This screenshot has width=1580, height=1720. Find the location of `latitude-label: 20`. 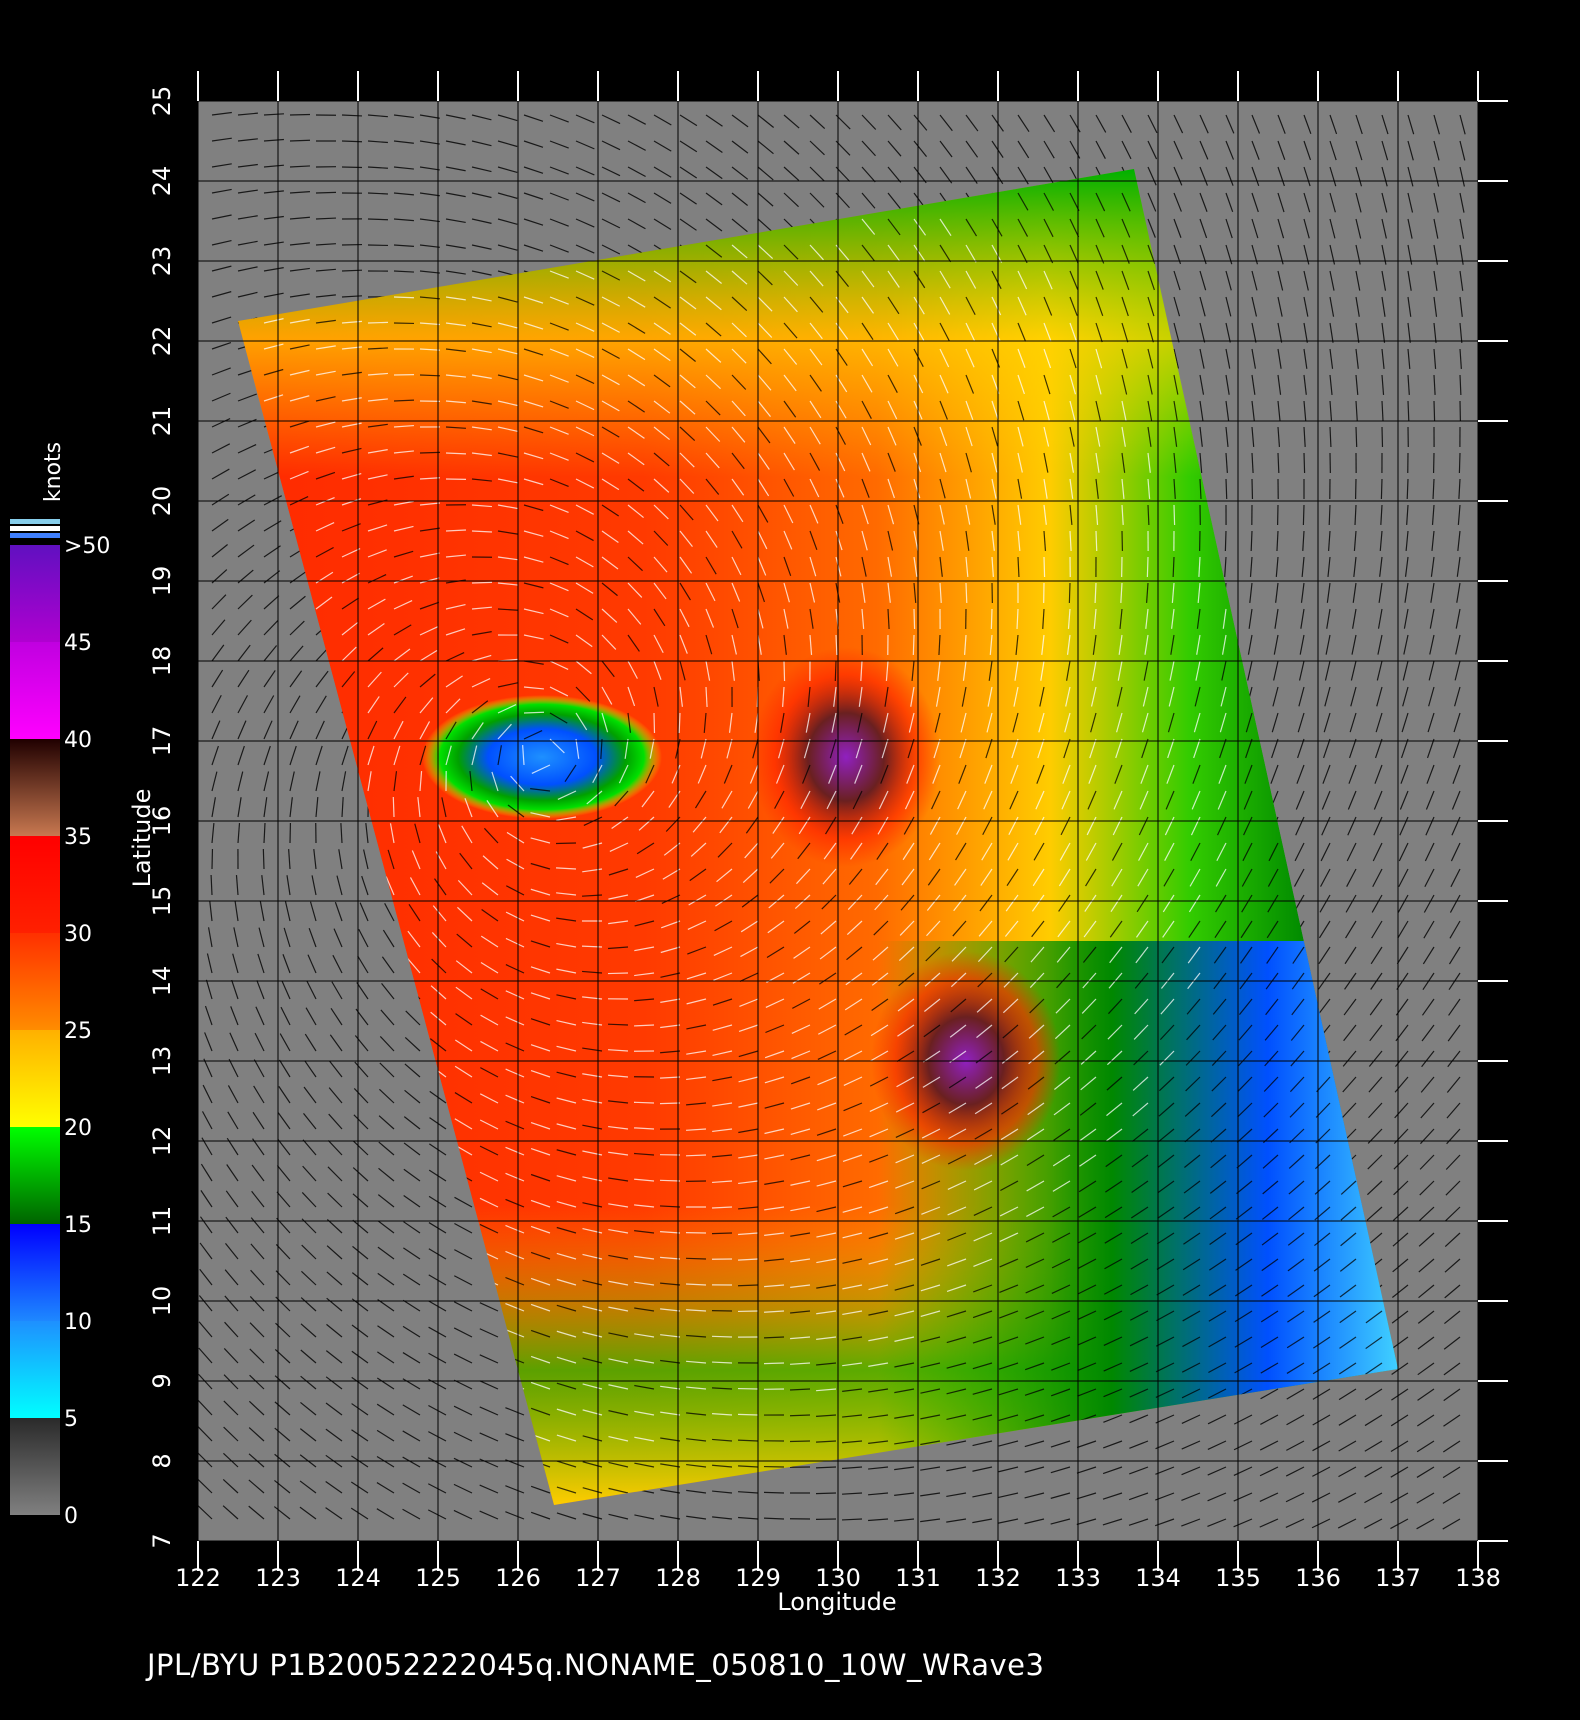

latitude-label: 20 is located at coordinates (162, 501).